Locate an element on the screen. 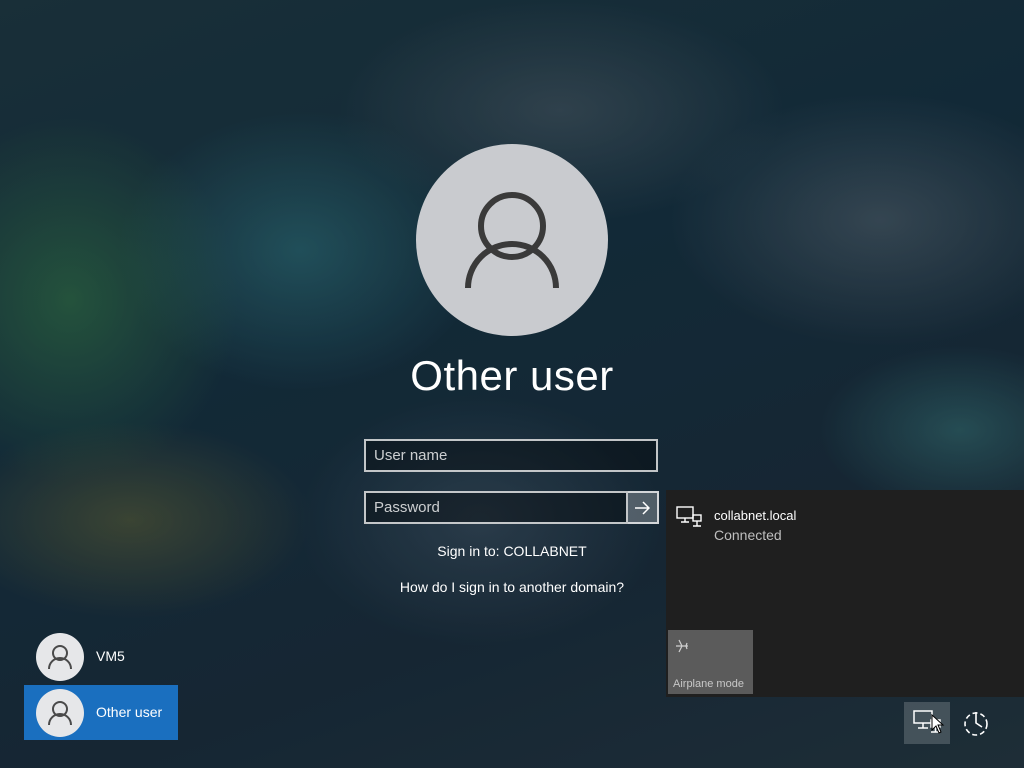 This screenshot has width=1024, height=768. username-input is located at coordinates (511, 455).